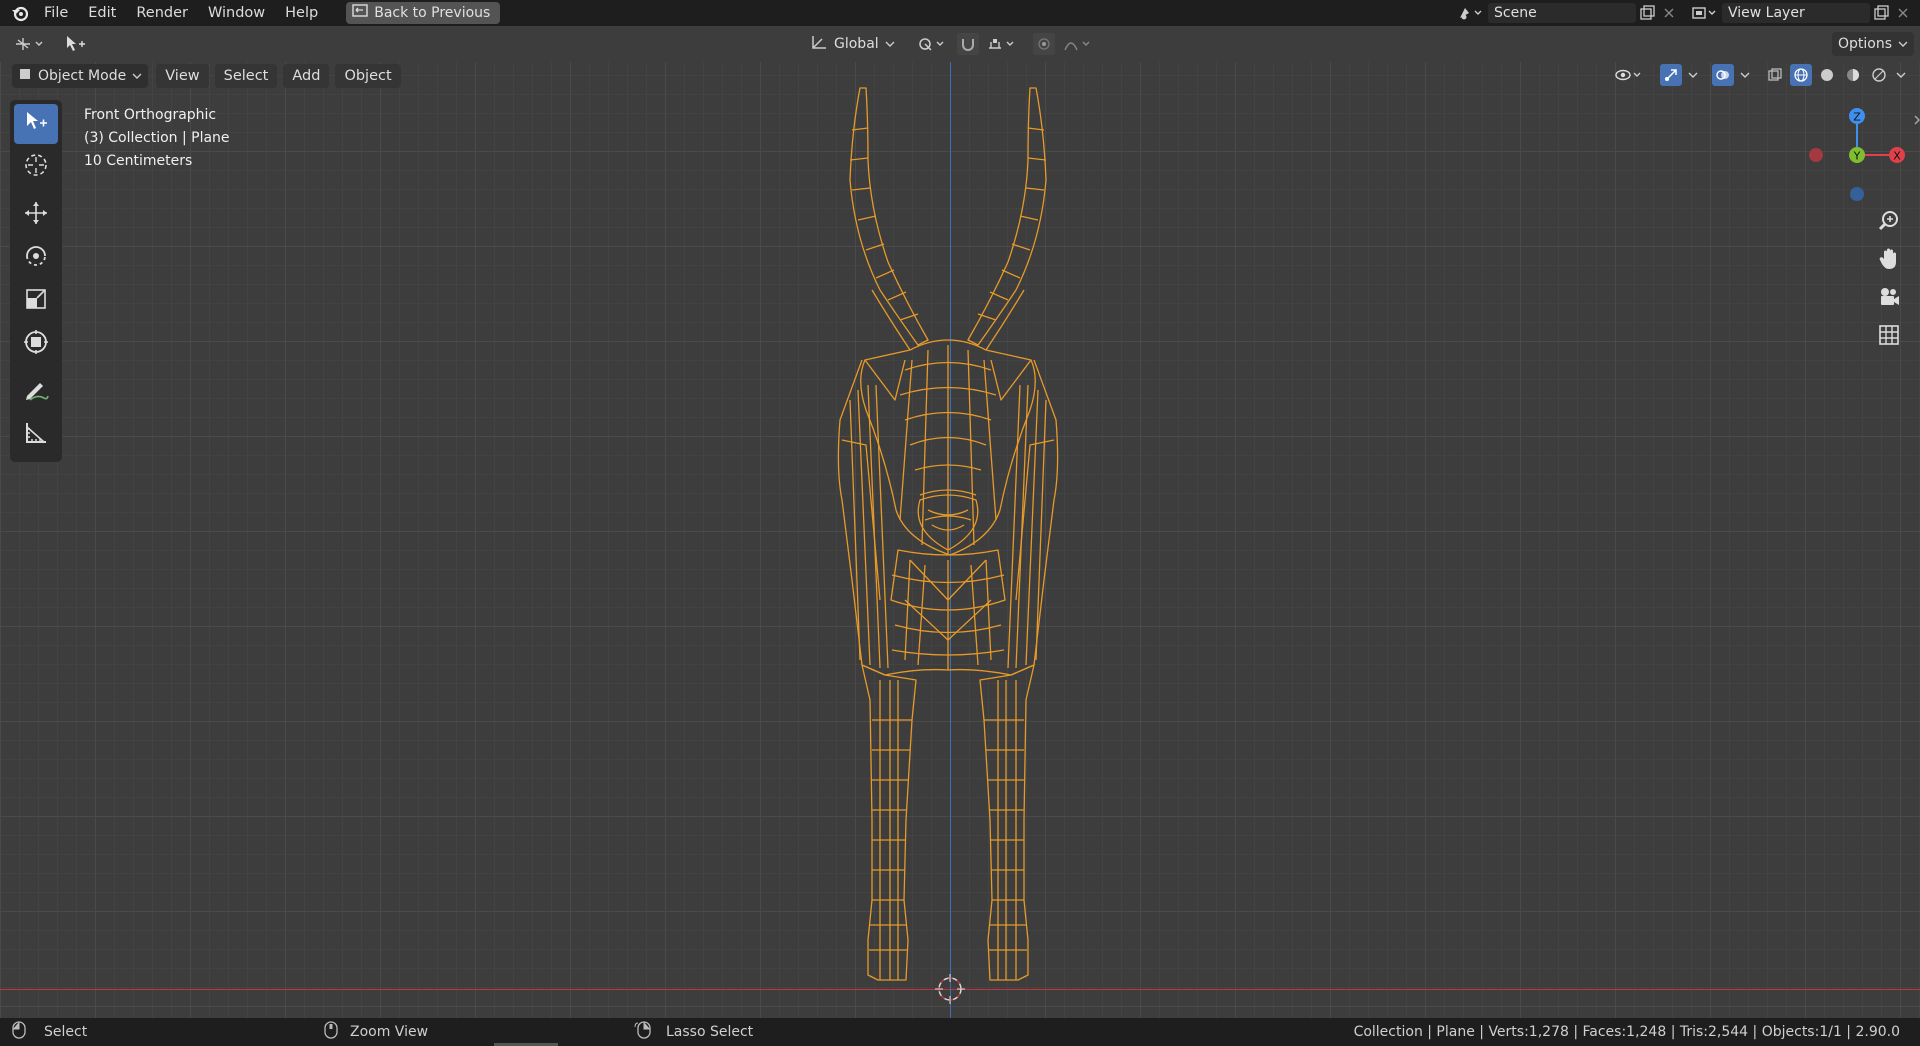  Describe the element at coordinates (1860, 155) in the screenshot. I see `navigation-gizmo: Z X Y` at that location.